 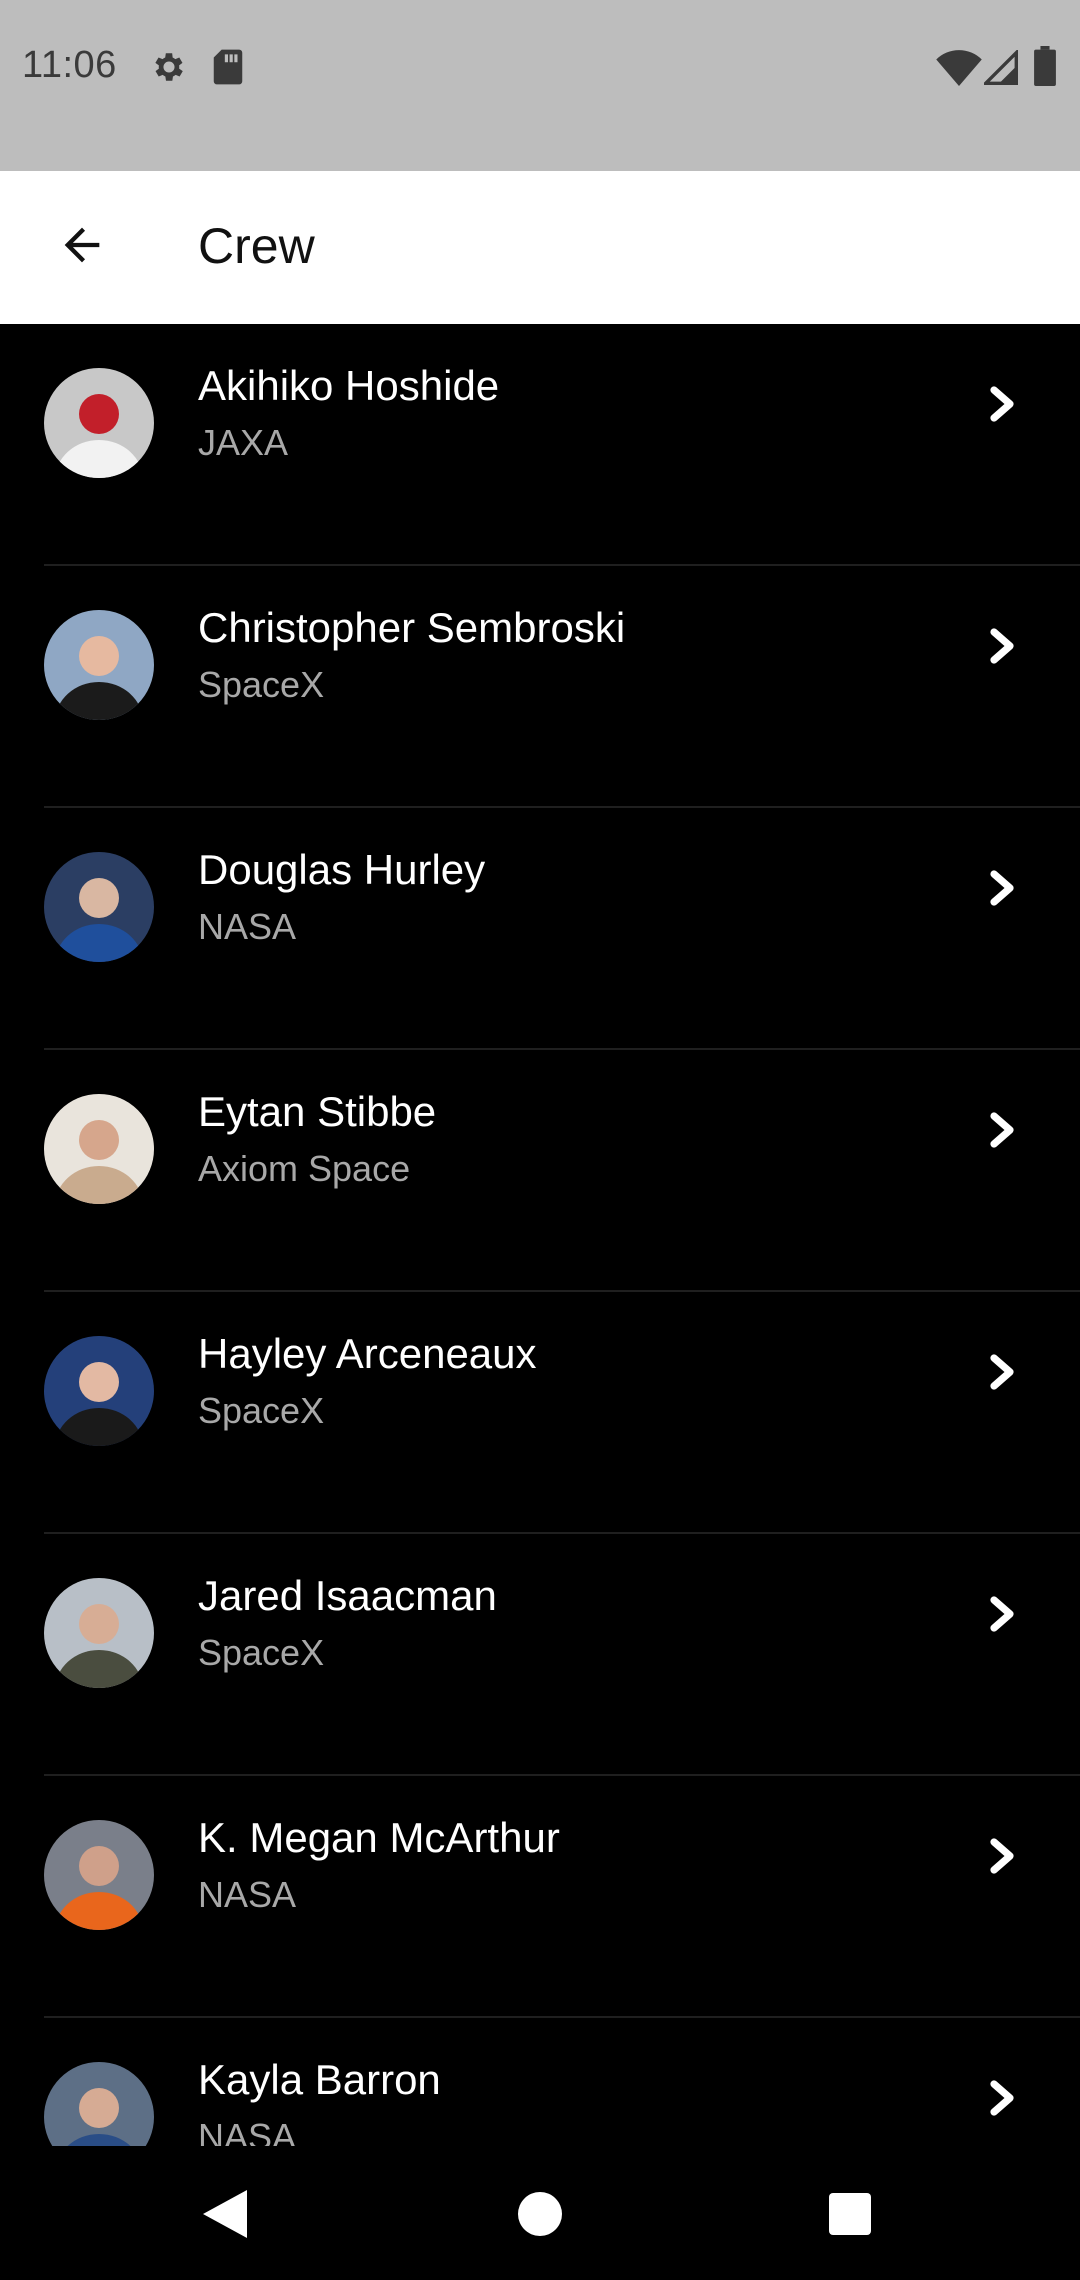 What do you see at coordinates (342, 869) in the screenshot?
I see `crew-name: Douglas Hurley` at bounding box center [342, 869].